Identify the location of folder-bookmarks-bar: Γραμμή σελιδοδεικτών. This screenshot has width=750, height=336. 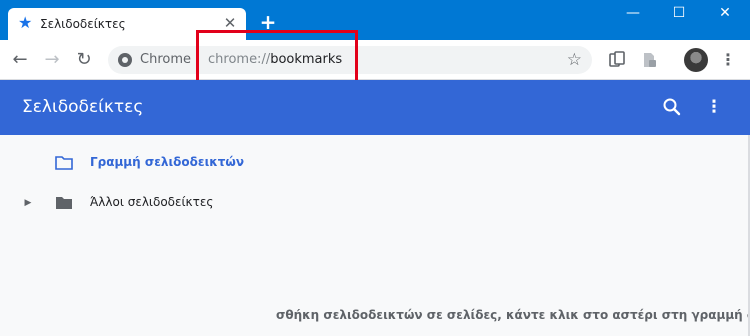
(150, 163).